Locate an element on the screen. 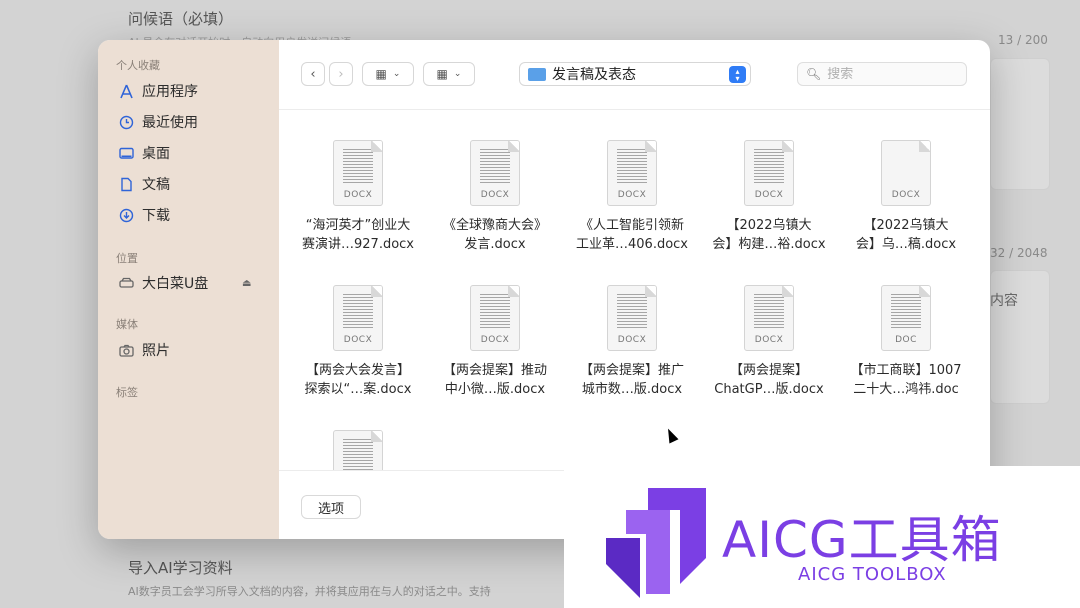 The height and width of the screenshot is (608, 1080). sidebar-item-label: 照片 is located at coordinates (156, 351).